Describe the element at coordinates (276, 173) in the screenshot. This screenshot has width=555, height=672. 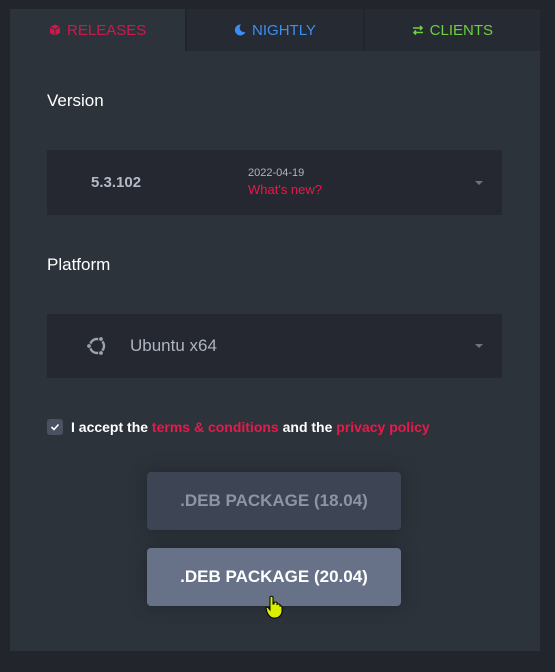
I see `release-date: 2022-04-19` at that location.